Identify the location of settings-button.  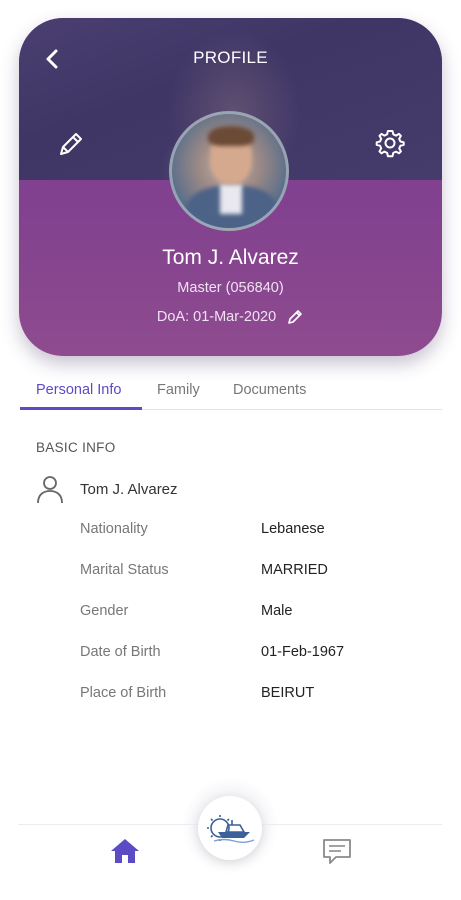
(390, 143).